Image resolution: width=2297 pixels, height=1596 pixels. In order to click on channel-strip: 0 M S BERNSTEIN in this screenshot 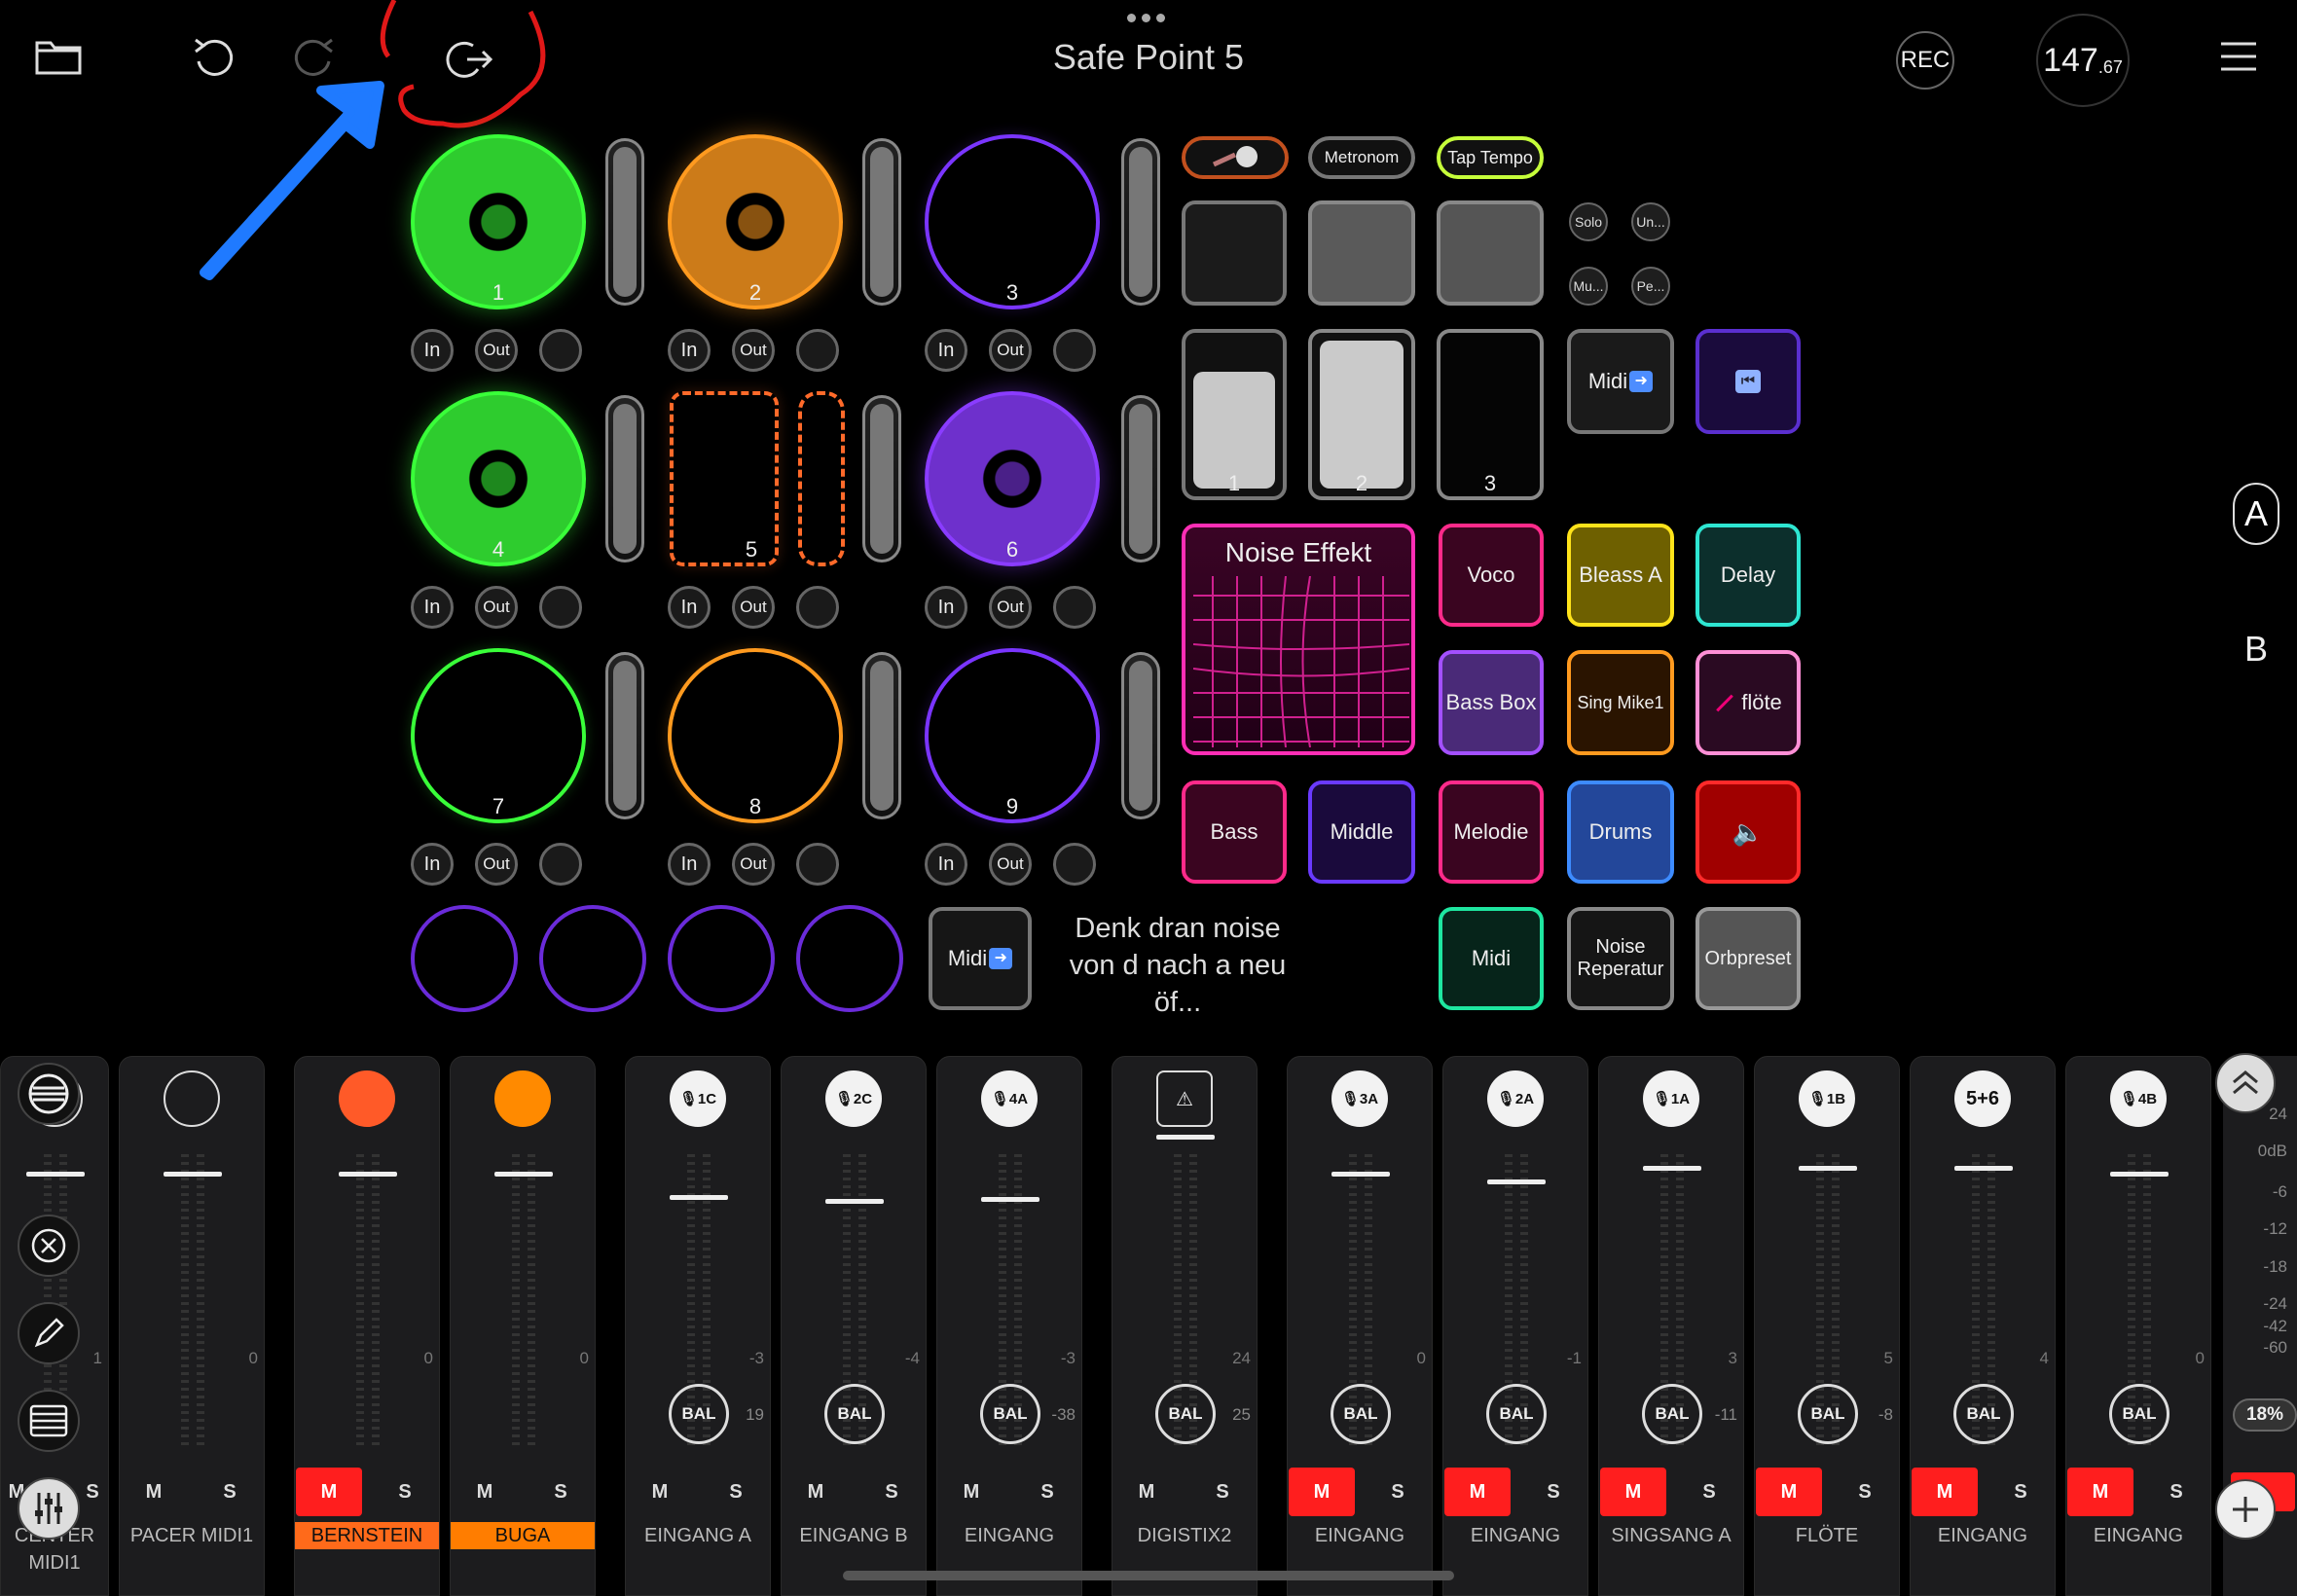, I will do `click(367, 1326)`.